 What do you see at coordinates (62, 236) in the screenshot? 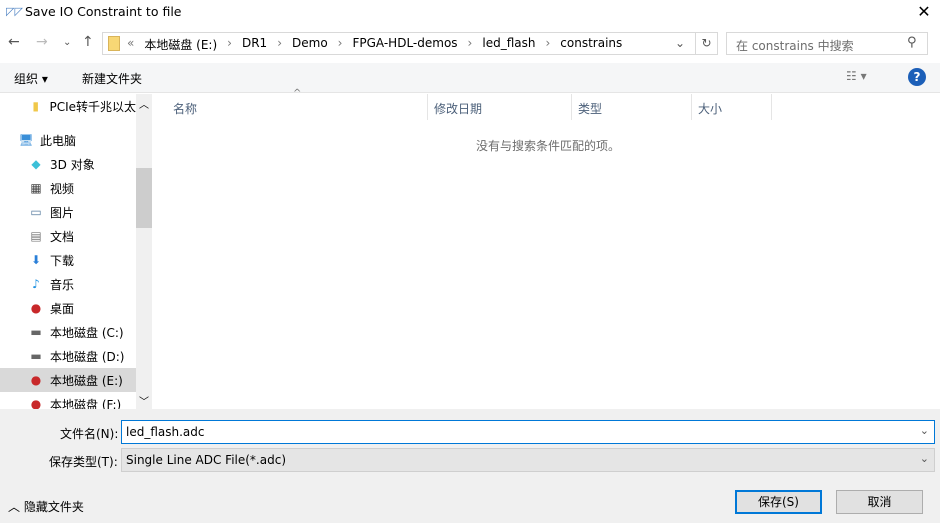
I see `tree-item-label: 文档` at bounding box center [62, 236].